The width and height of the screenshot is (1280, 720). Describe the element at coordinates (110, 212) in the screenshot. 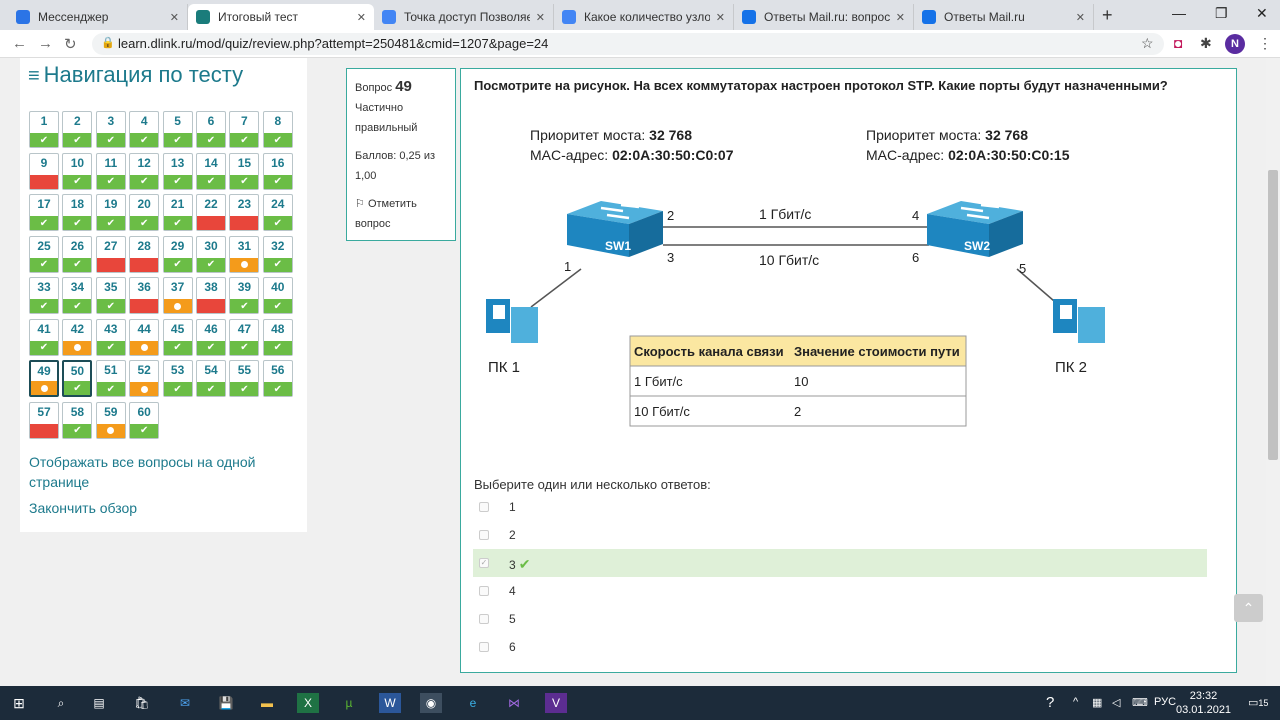

I see `question-nav-button: 19 ✔` at that location.